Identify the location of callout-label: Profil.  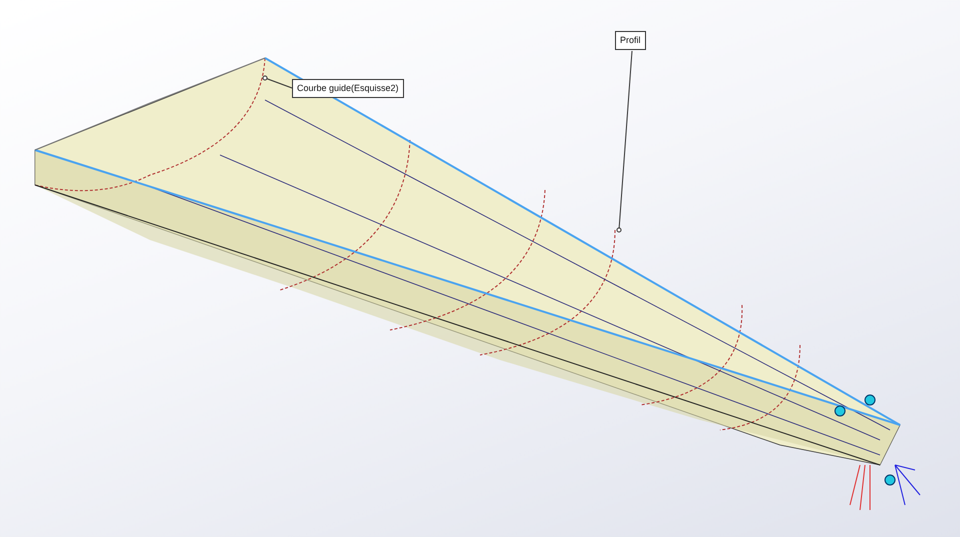
(630, 40).